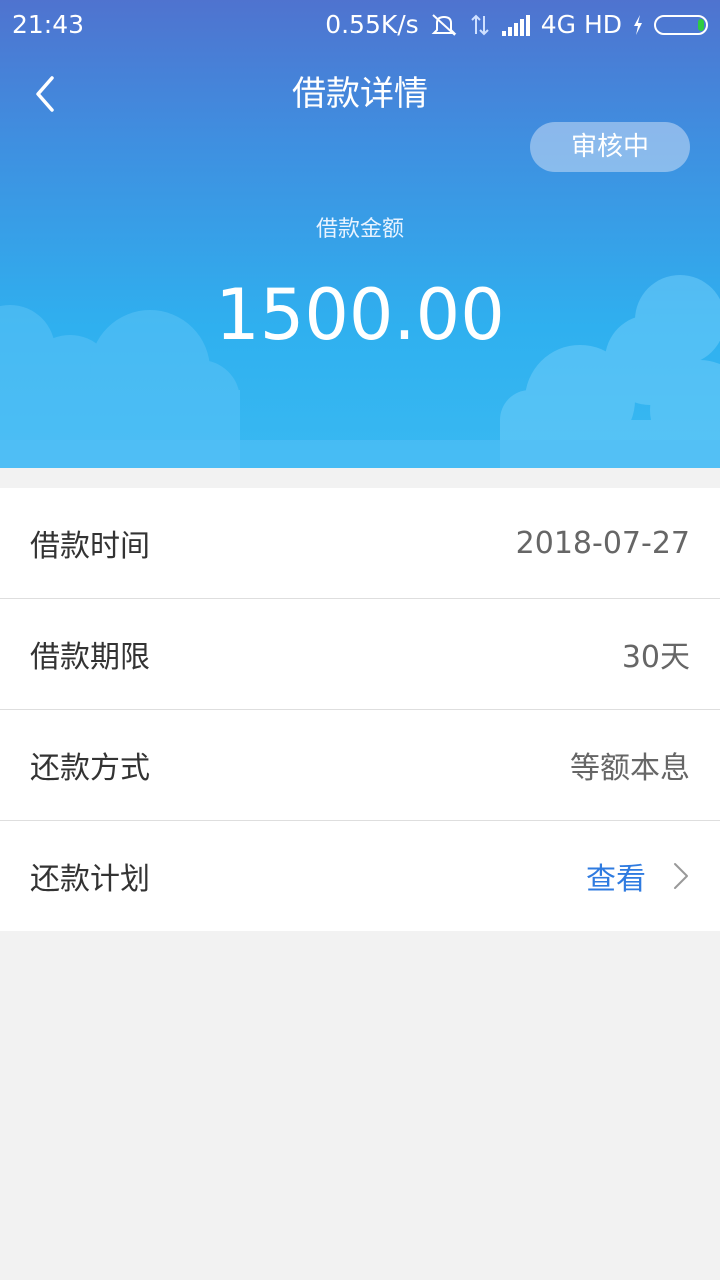  I want to click on view-plan-link: 查看, so click(638, 876).